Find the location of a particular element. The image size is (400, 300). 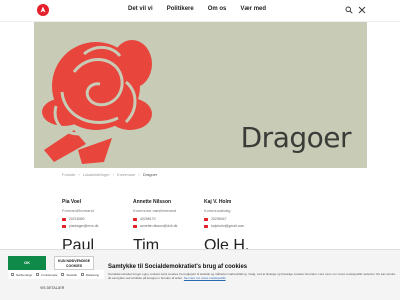

checkbox-marketing: Marketing is located at coordinates (90, 274).